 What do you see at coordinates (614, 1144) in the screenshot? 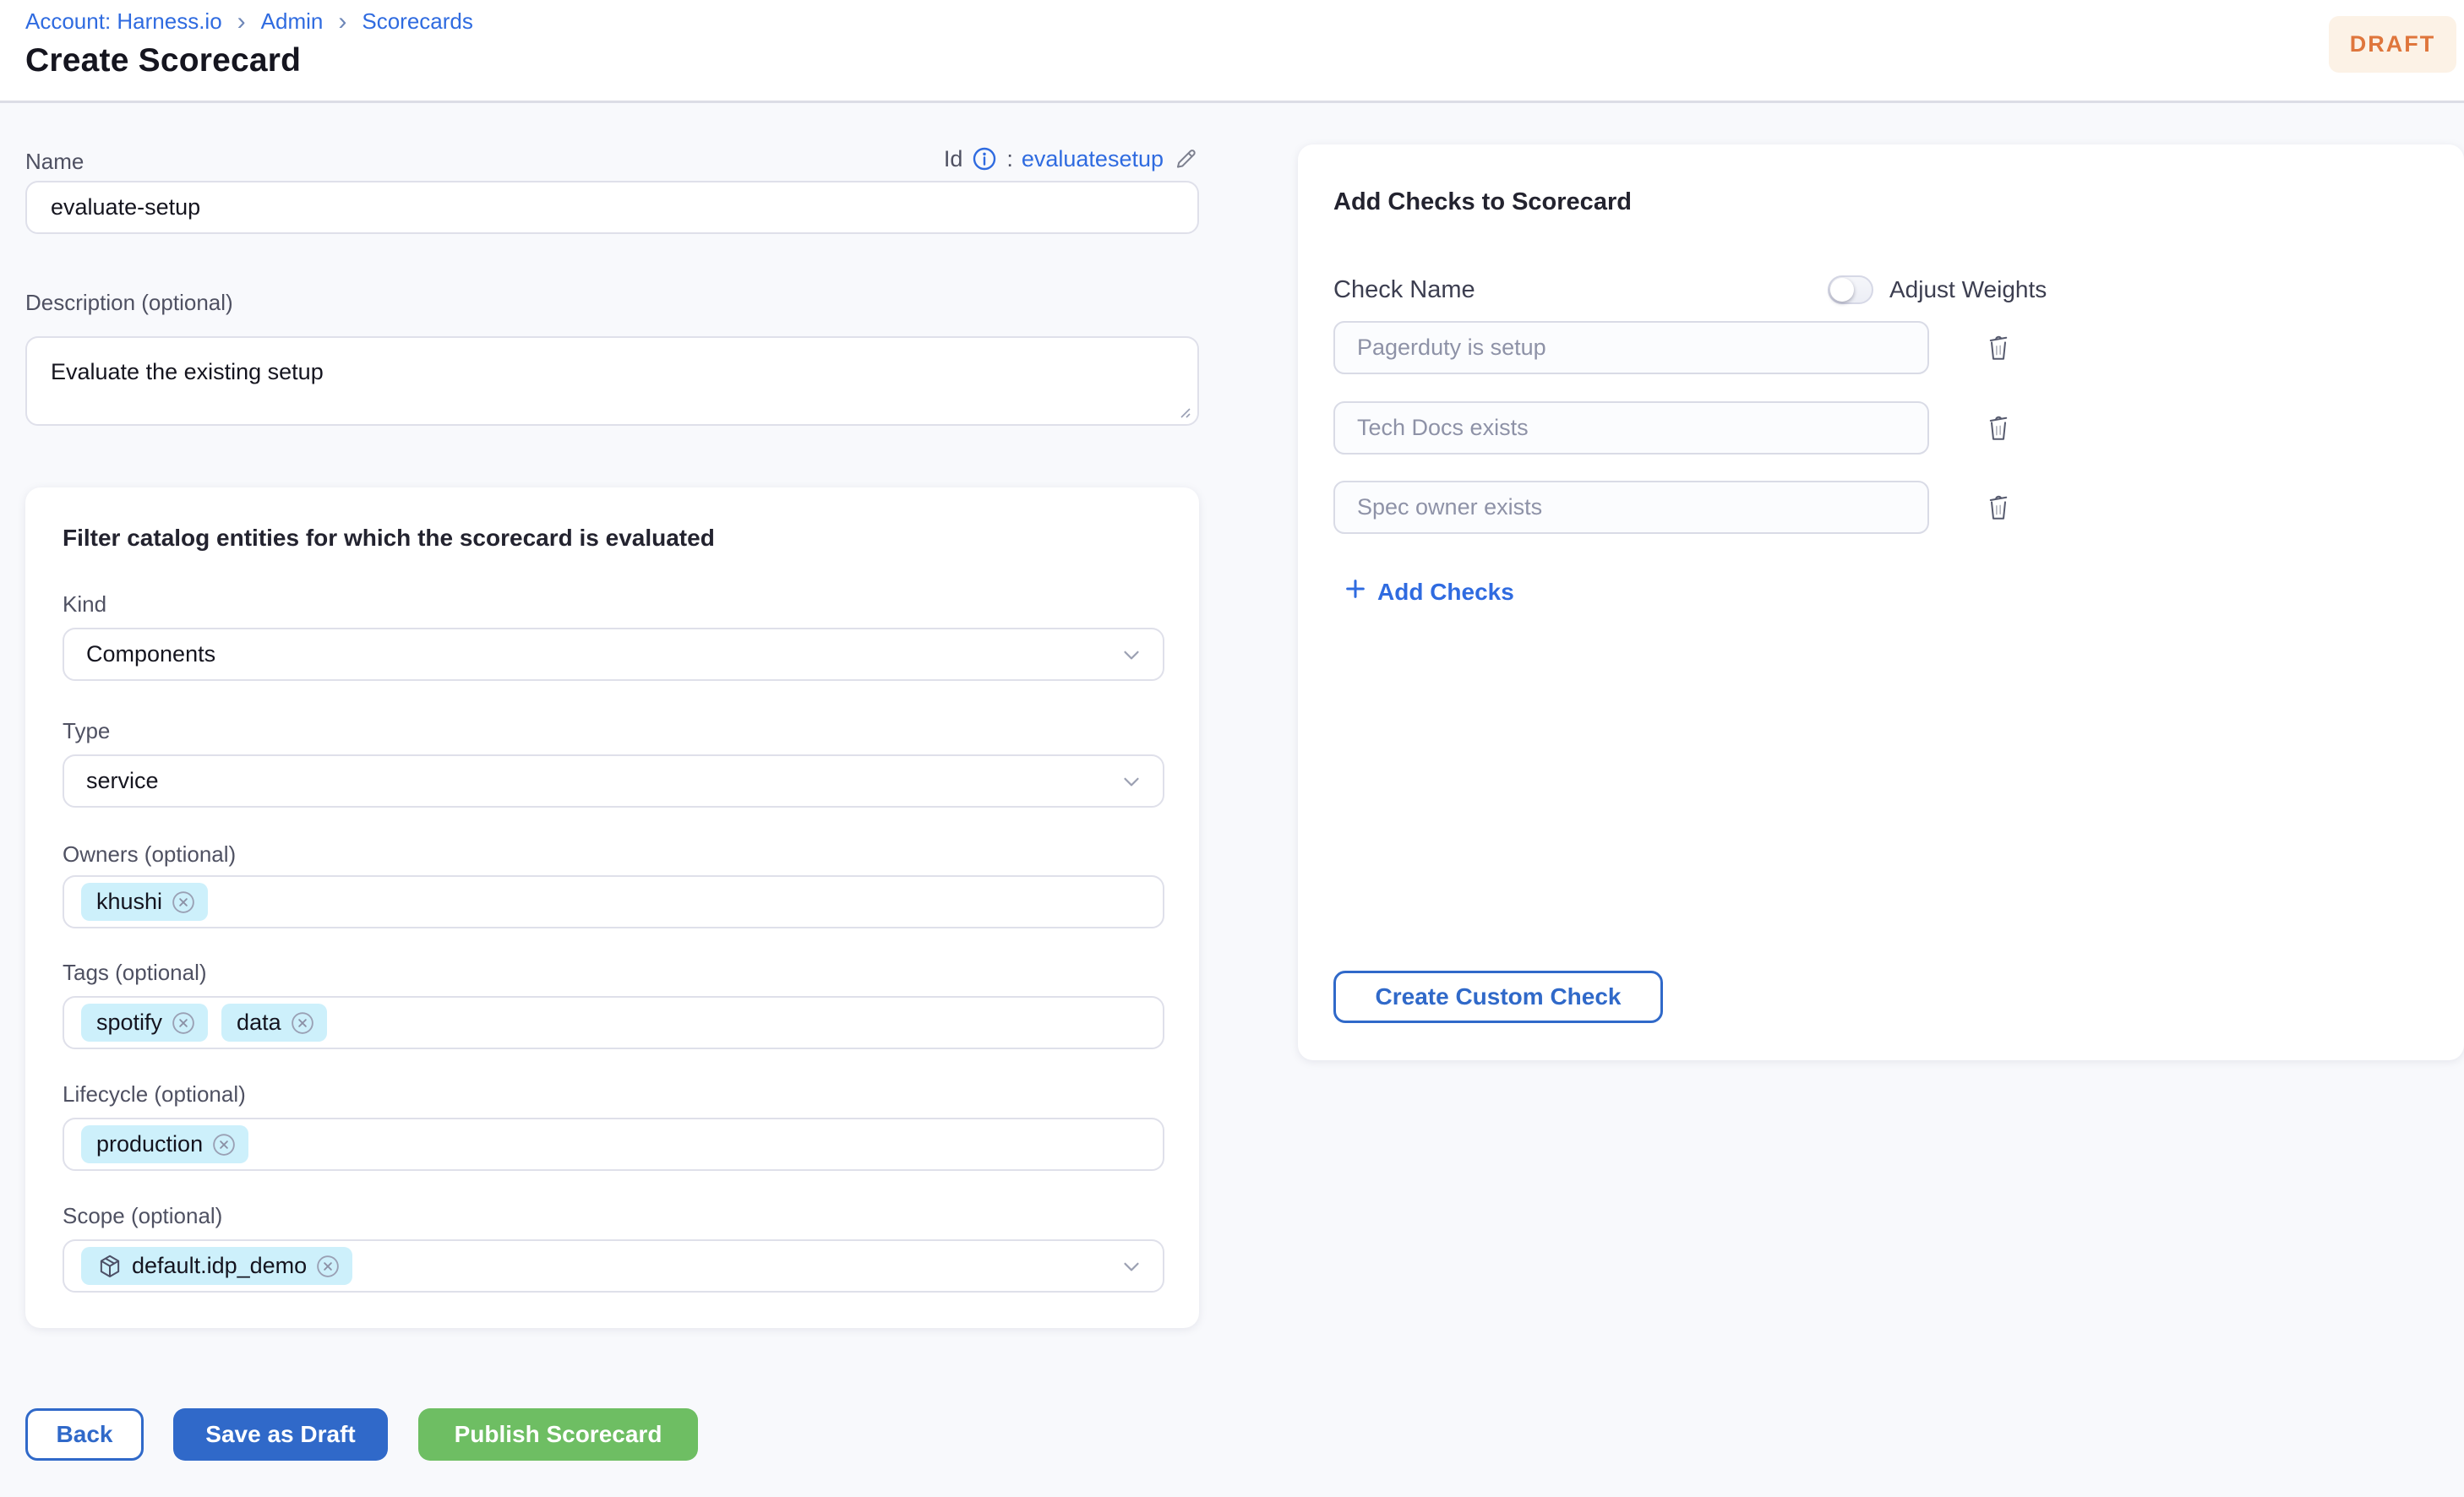
I see `lifecycle-field: production` at bounding box center [614, 1144].